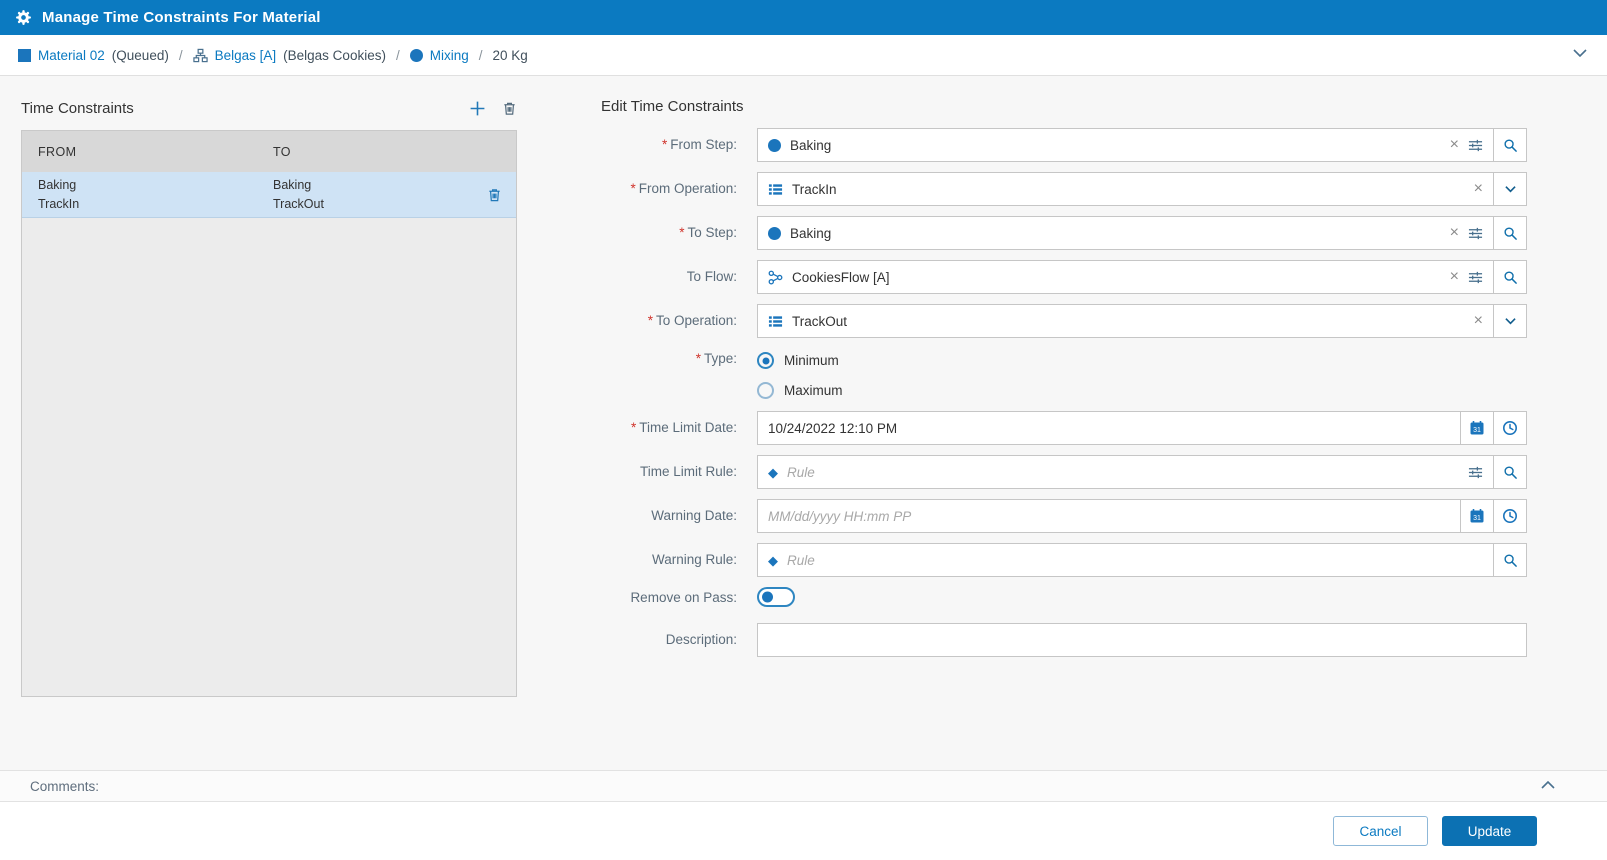  Describe the element at coordinates (801, 472) in the screenshot. I see `time-limit-rule-placeholder: Rule` at that location.